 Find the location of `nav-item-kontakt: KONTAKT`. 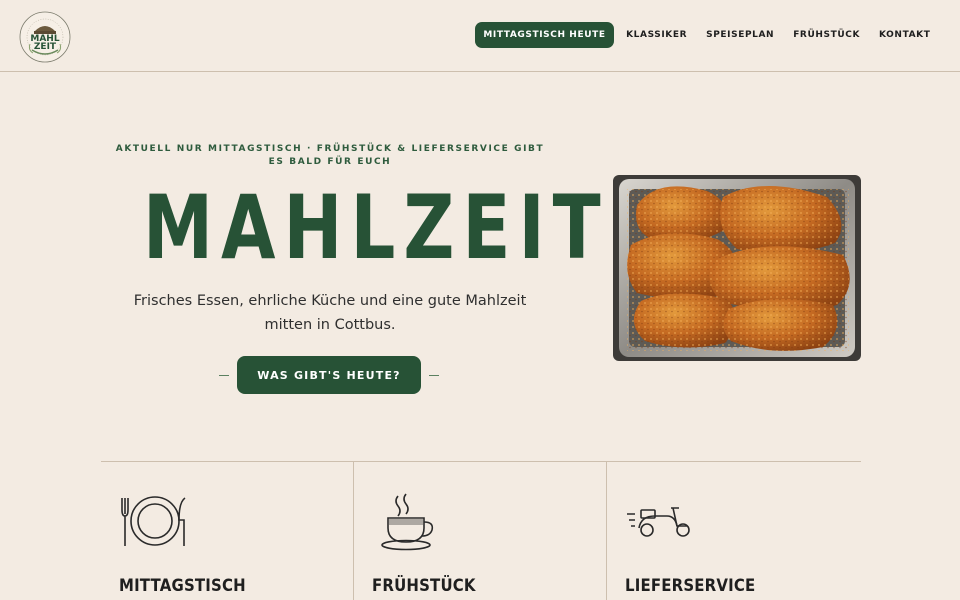

nav-item-kontakt: KONTAKT is located at coordinates (905, 35).